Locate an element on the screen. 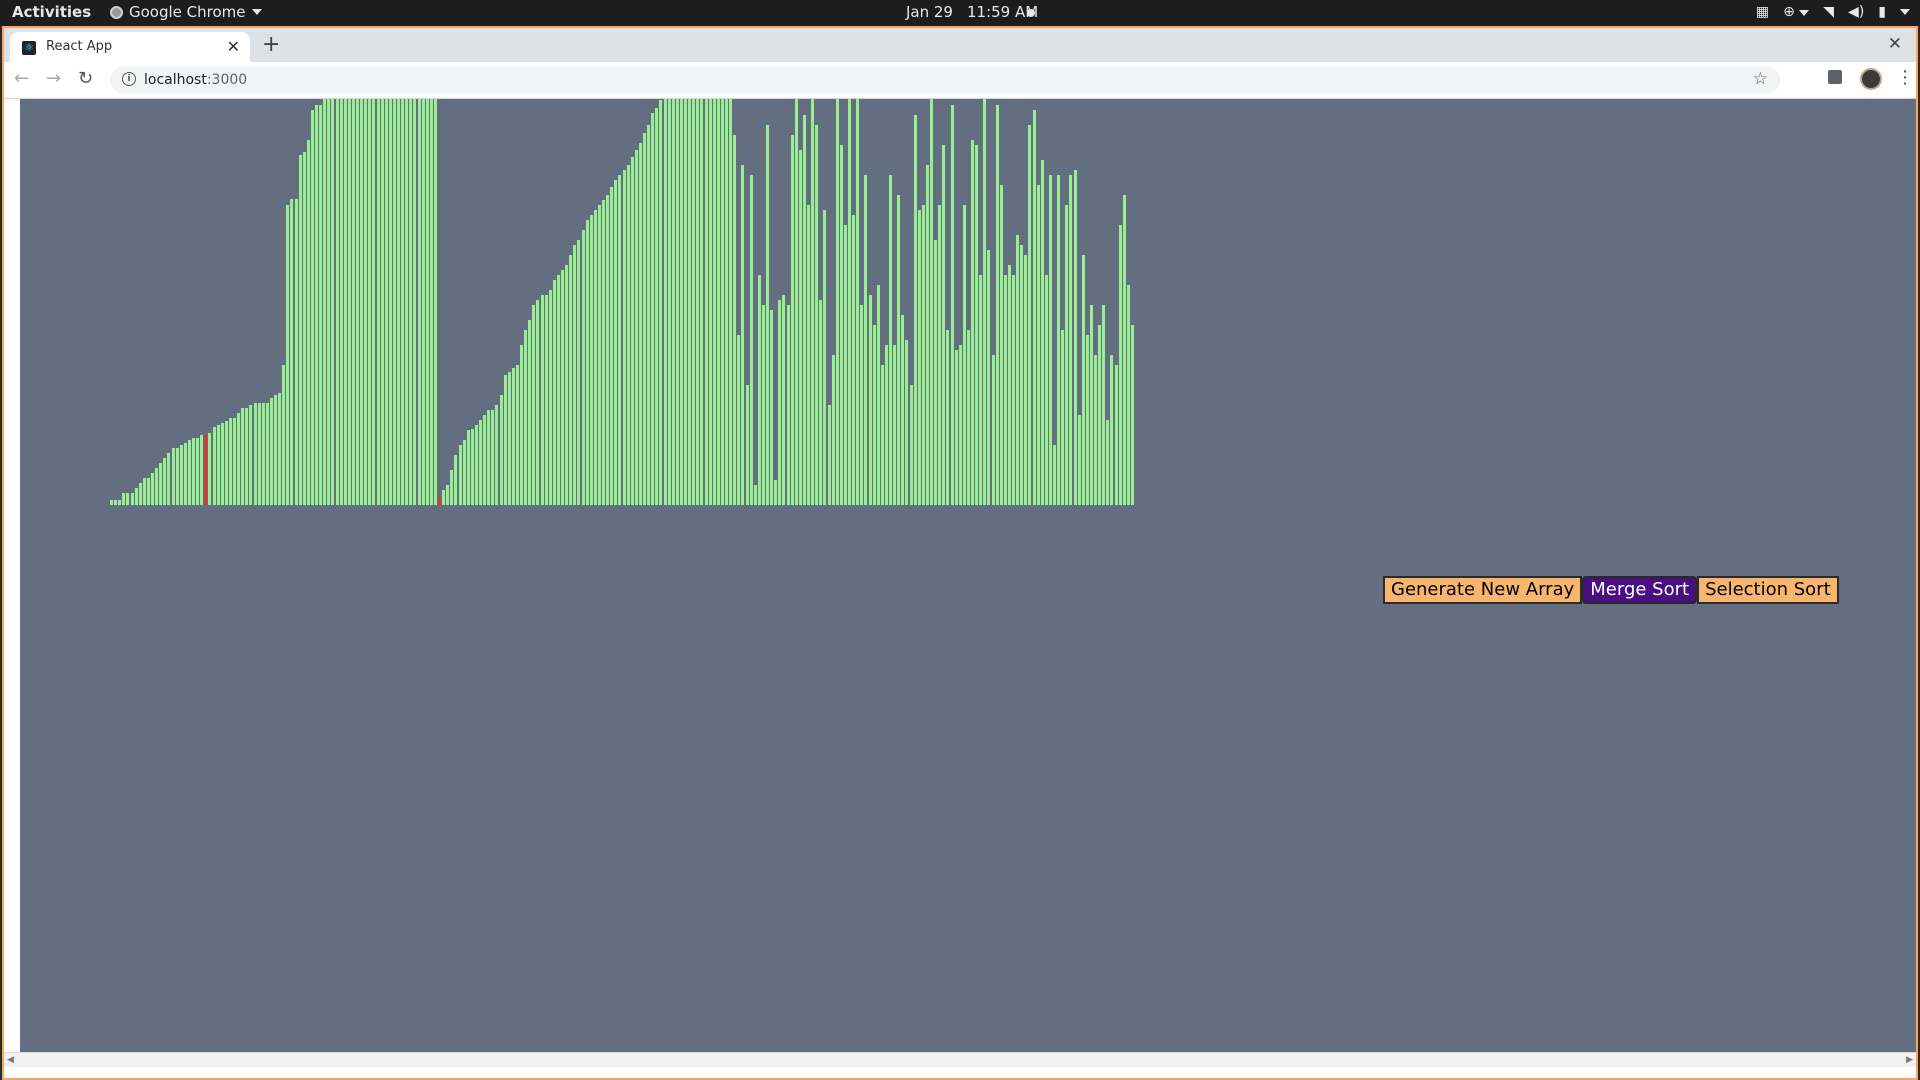  app-menu-label: Google Chrome is located at coordinates (187, 12).